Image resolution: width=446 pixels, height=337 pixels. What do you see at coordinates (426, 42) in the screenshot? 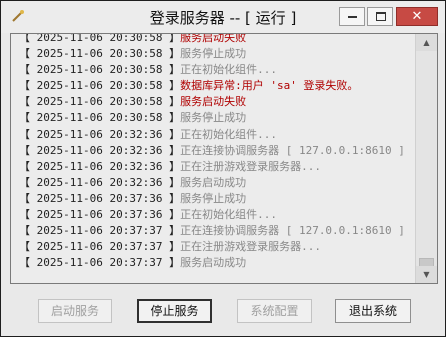
I see `arrow-up-icon: ▲` at bounding box center [426, 42].